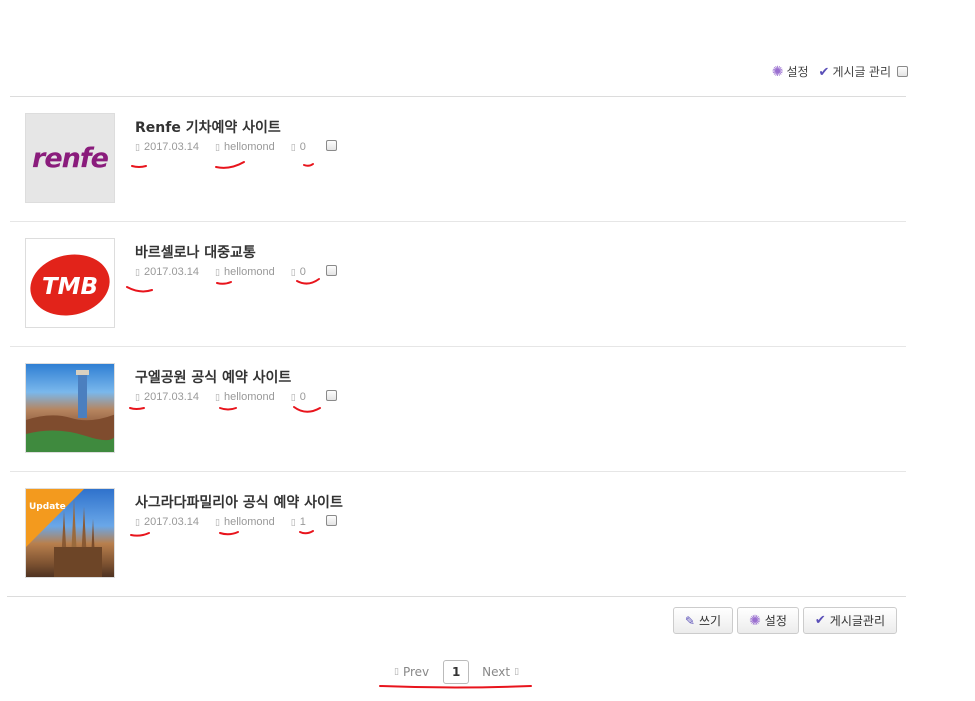 This screenshot has width=975, height=701. I want to click on next-page-link: Next ▯, so click(500, 672).